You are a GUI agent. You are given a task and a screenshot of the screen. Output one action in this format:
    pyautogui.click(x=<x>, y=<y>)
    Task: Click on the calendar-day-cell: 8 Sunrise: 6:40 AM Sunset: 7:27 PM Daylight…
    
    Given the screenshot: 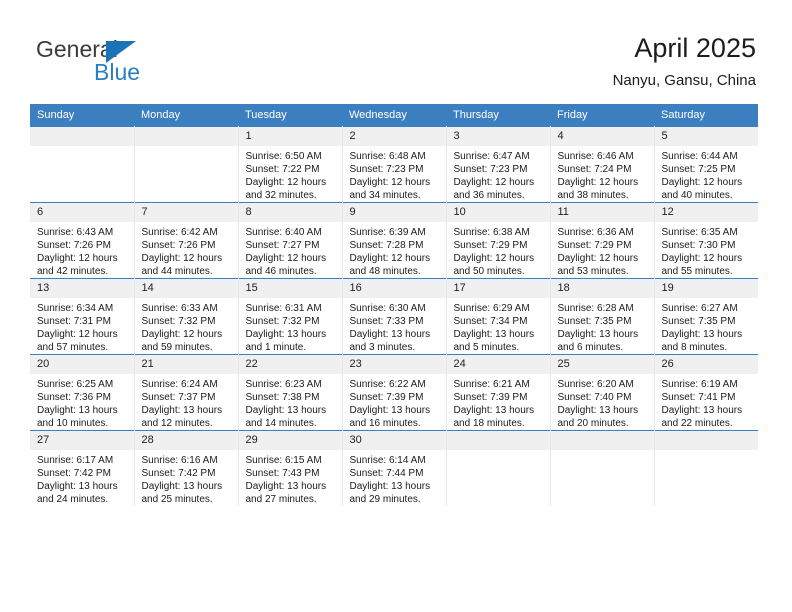 What is the action you would take?
    pyautogui.click(x=290, y=240)
    